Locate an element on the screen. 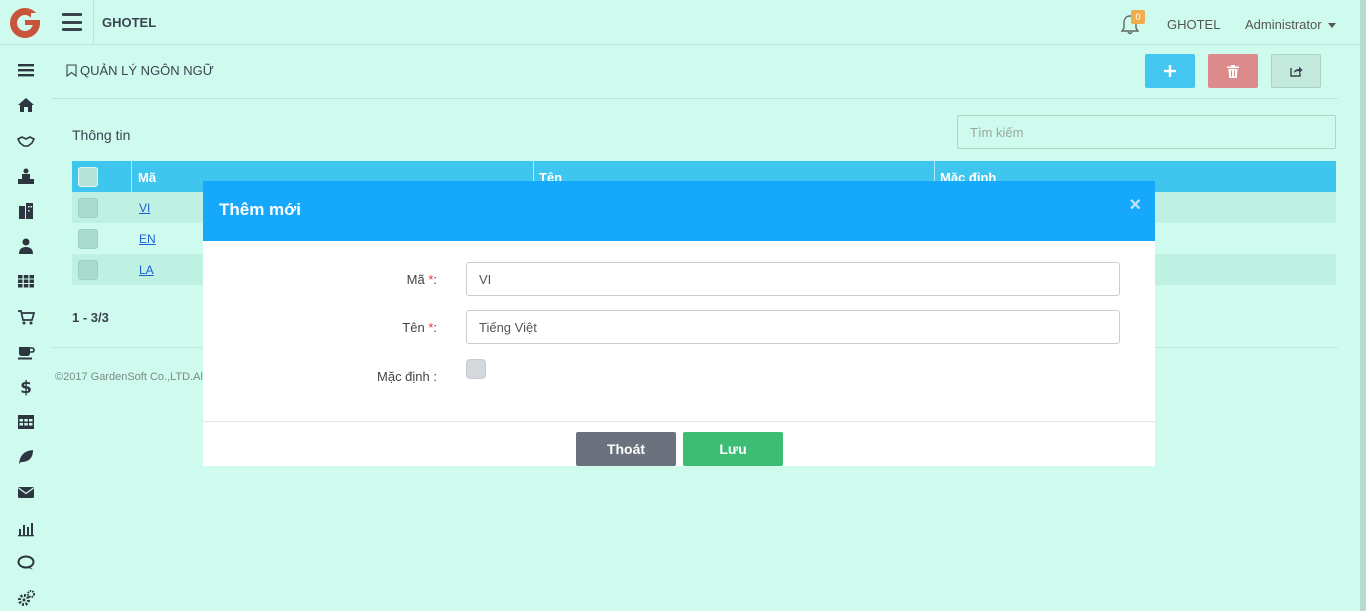 The width and height of the screenshot is (1366, 611). grid-icon is located at coordinates (26, 281).